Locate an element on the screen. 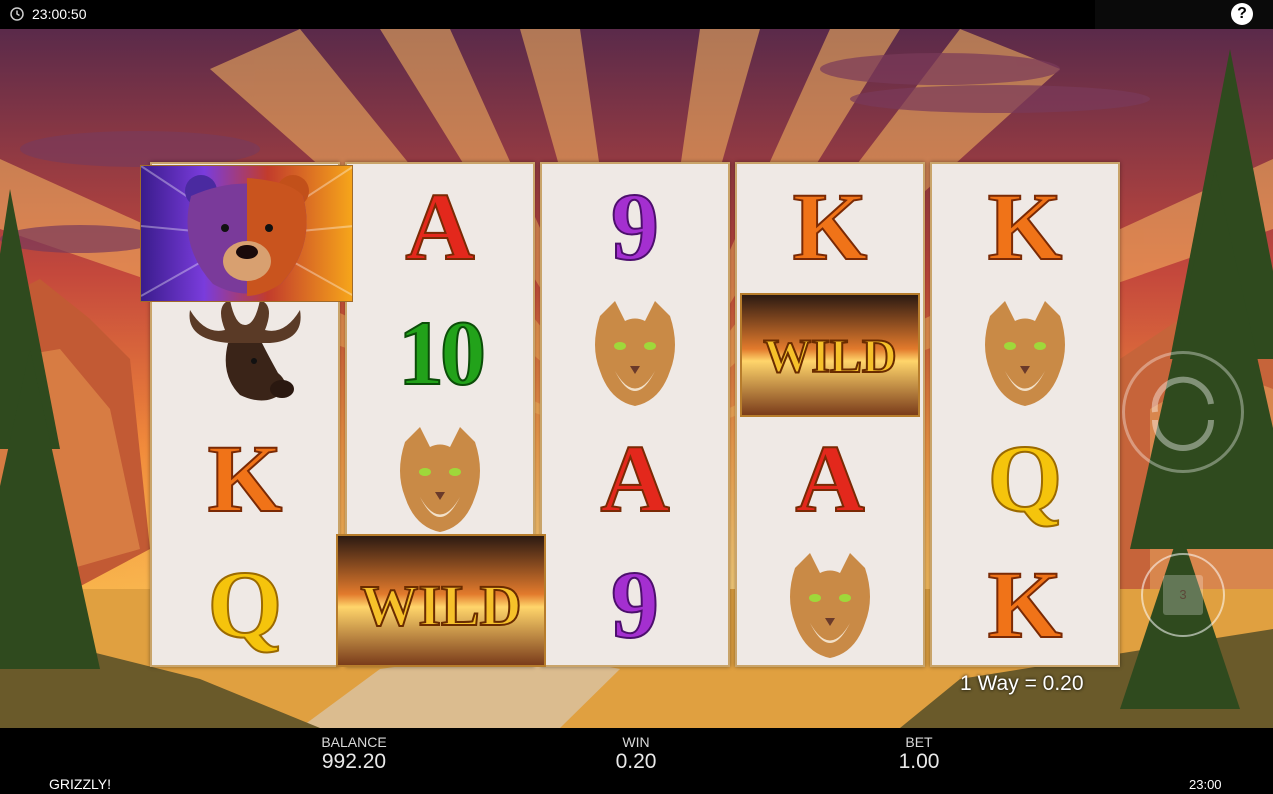 The height and width of the screenshot is (794, 1273). autoplay-button: 3 is located at coordinates (1183, 595).